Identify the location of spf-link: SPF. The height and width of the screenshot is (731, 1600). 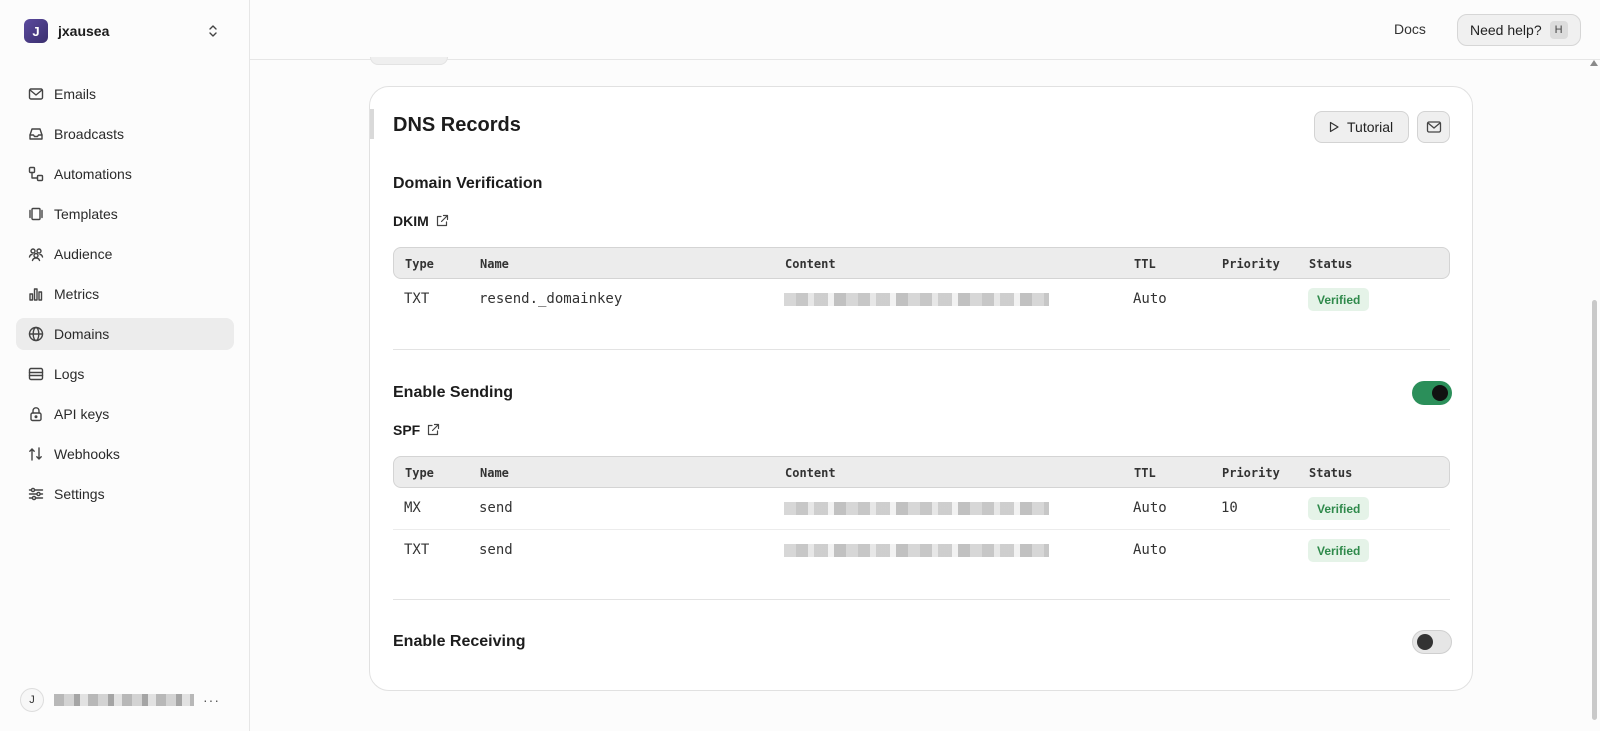
(416, 430).